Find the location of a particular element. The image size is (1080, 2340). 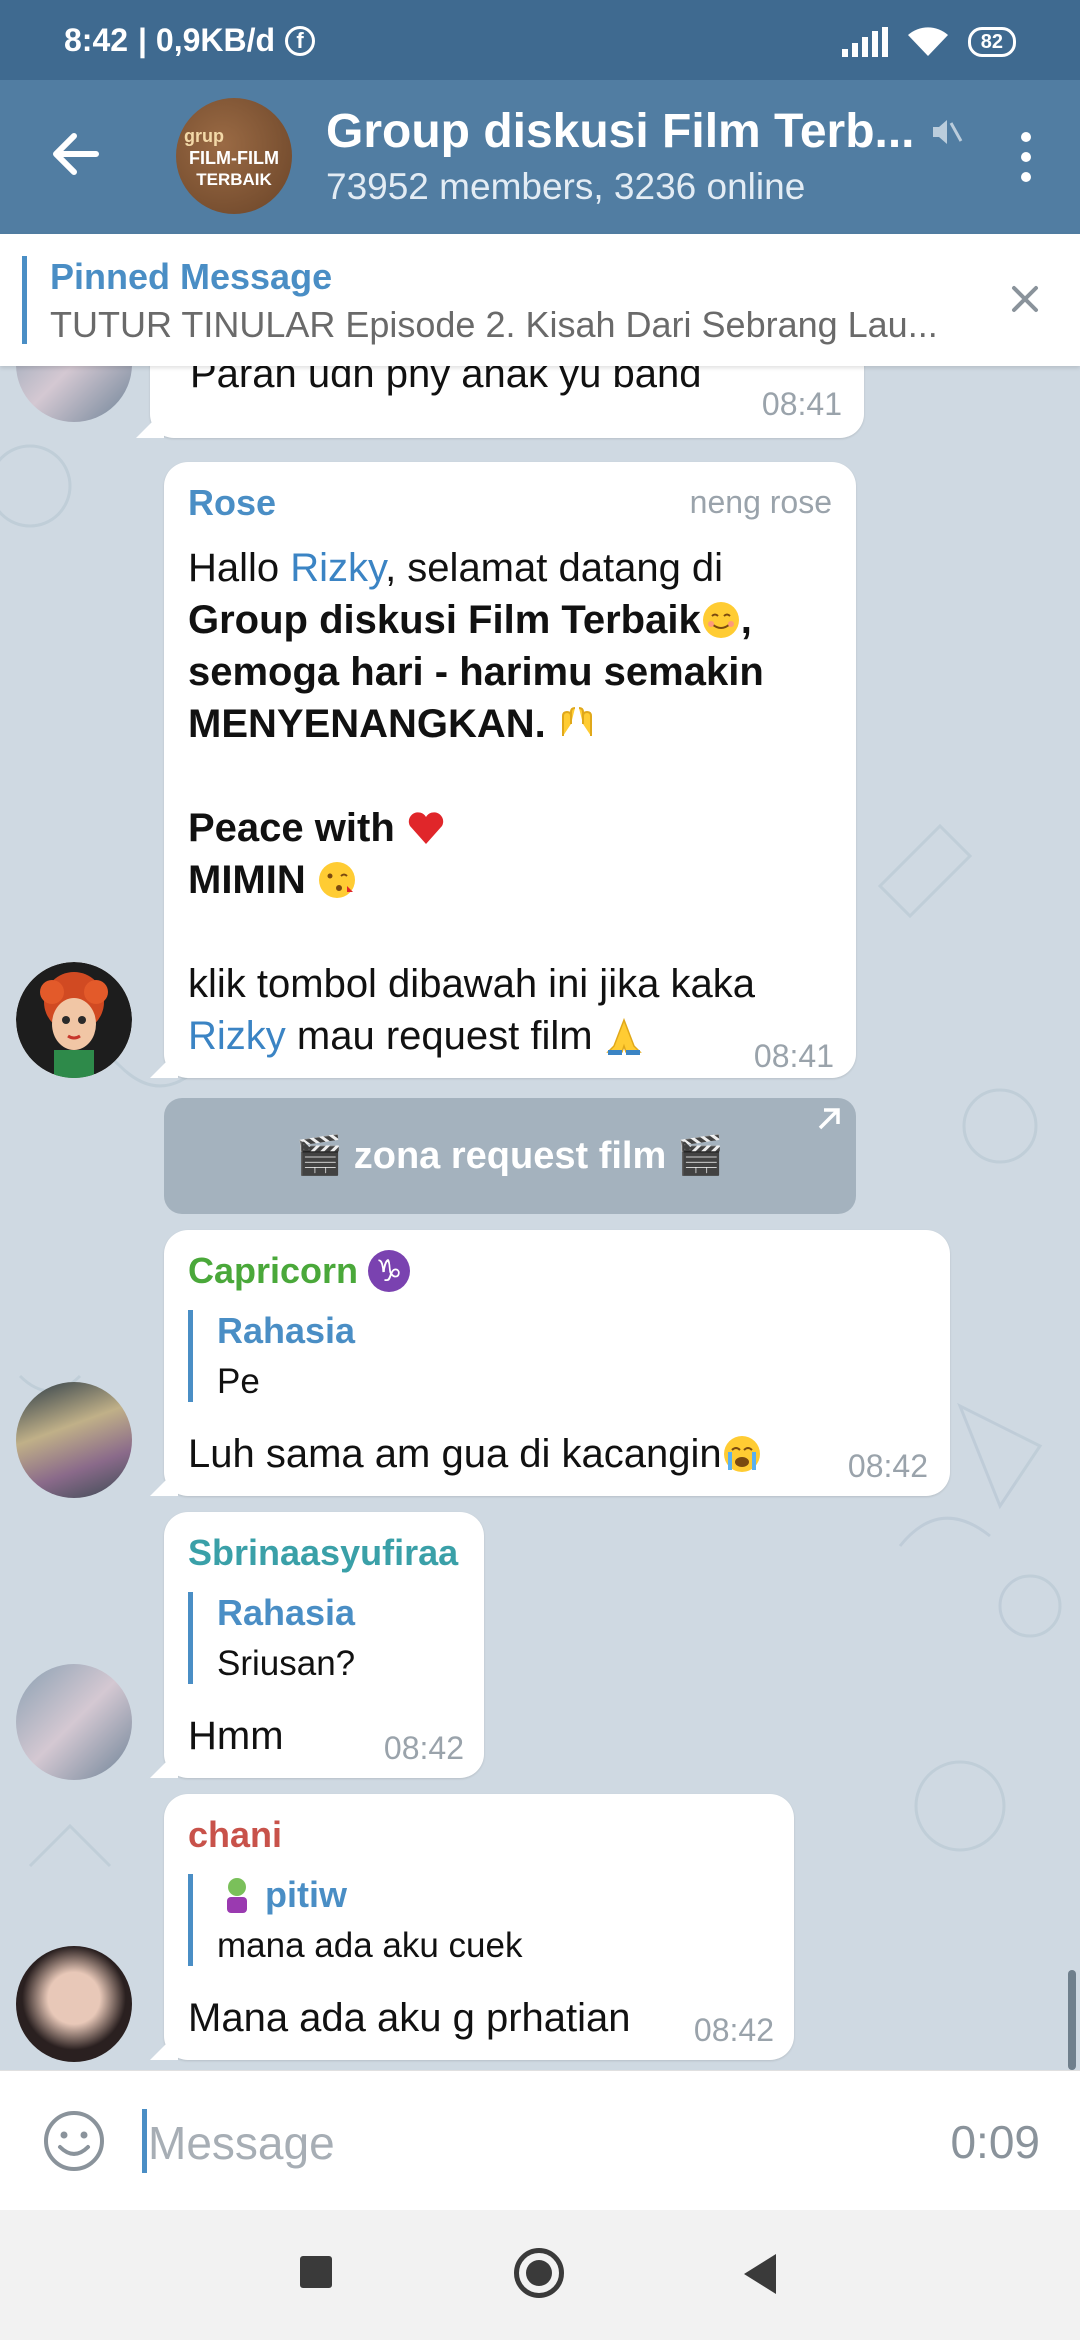

facebook-icon: f is located at coordinates (300, 40).